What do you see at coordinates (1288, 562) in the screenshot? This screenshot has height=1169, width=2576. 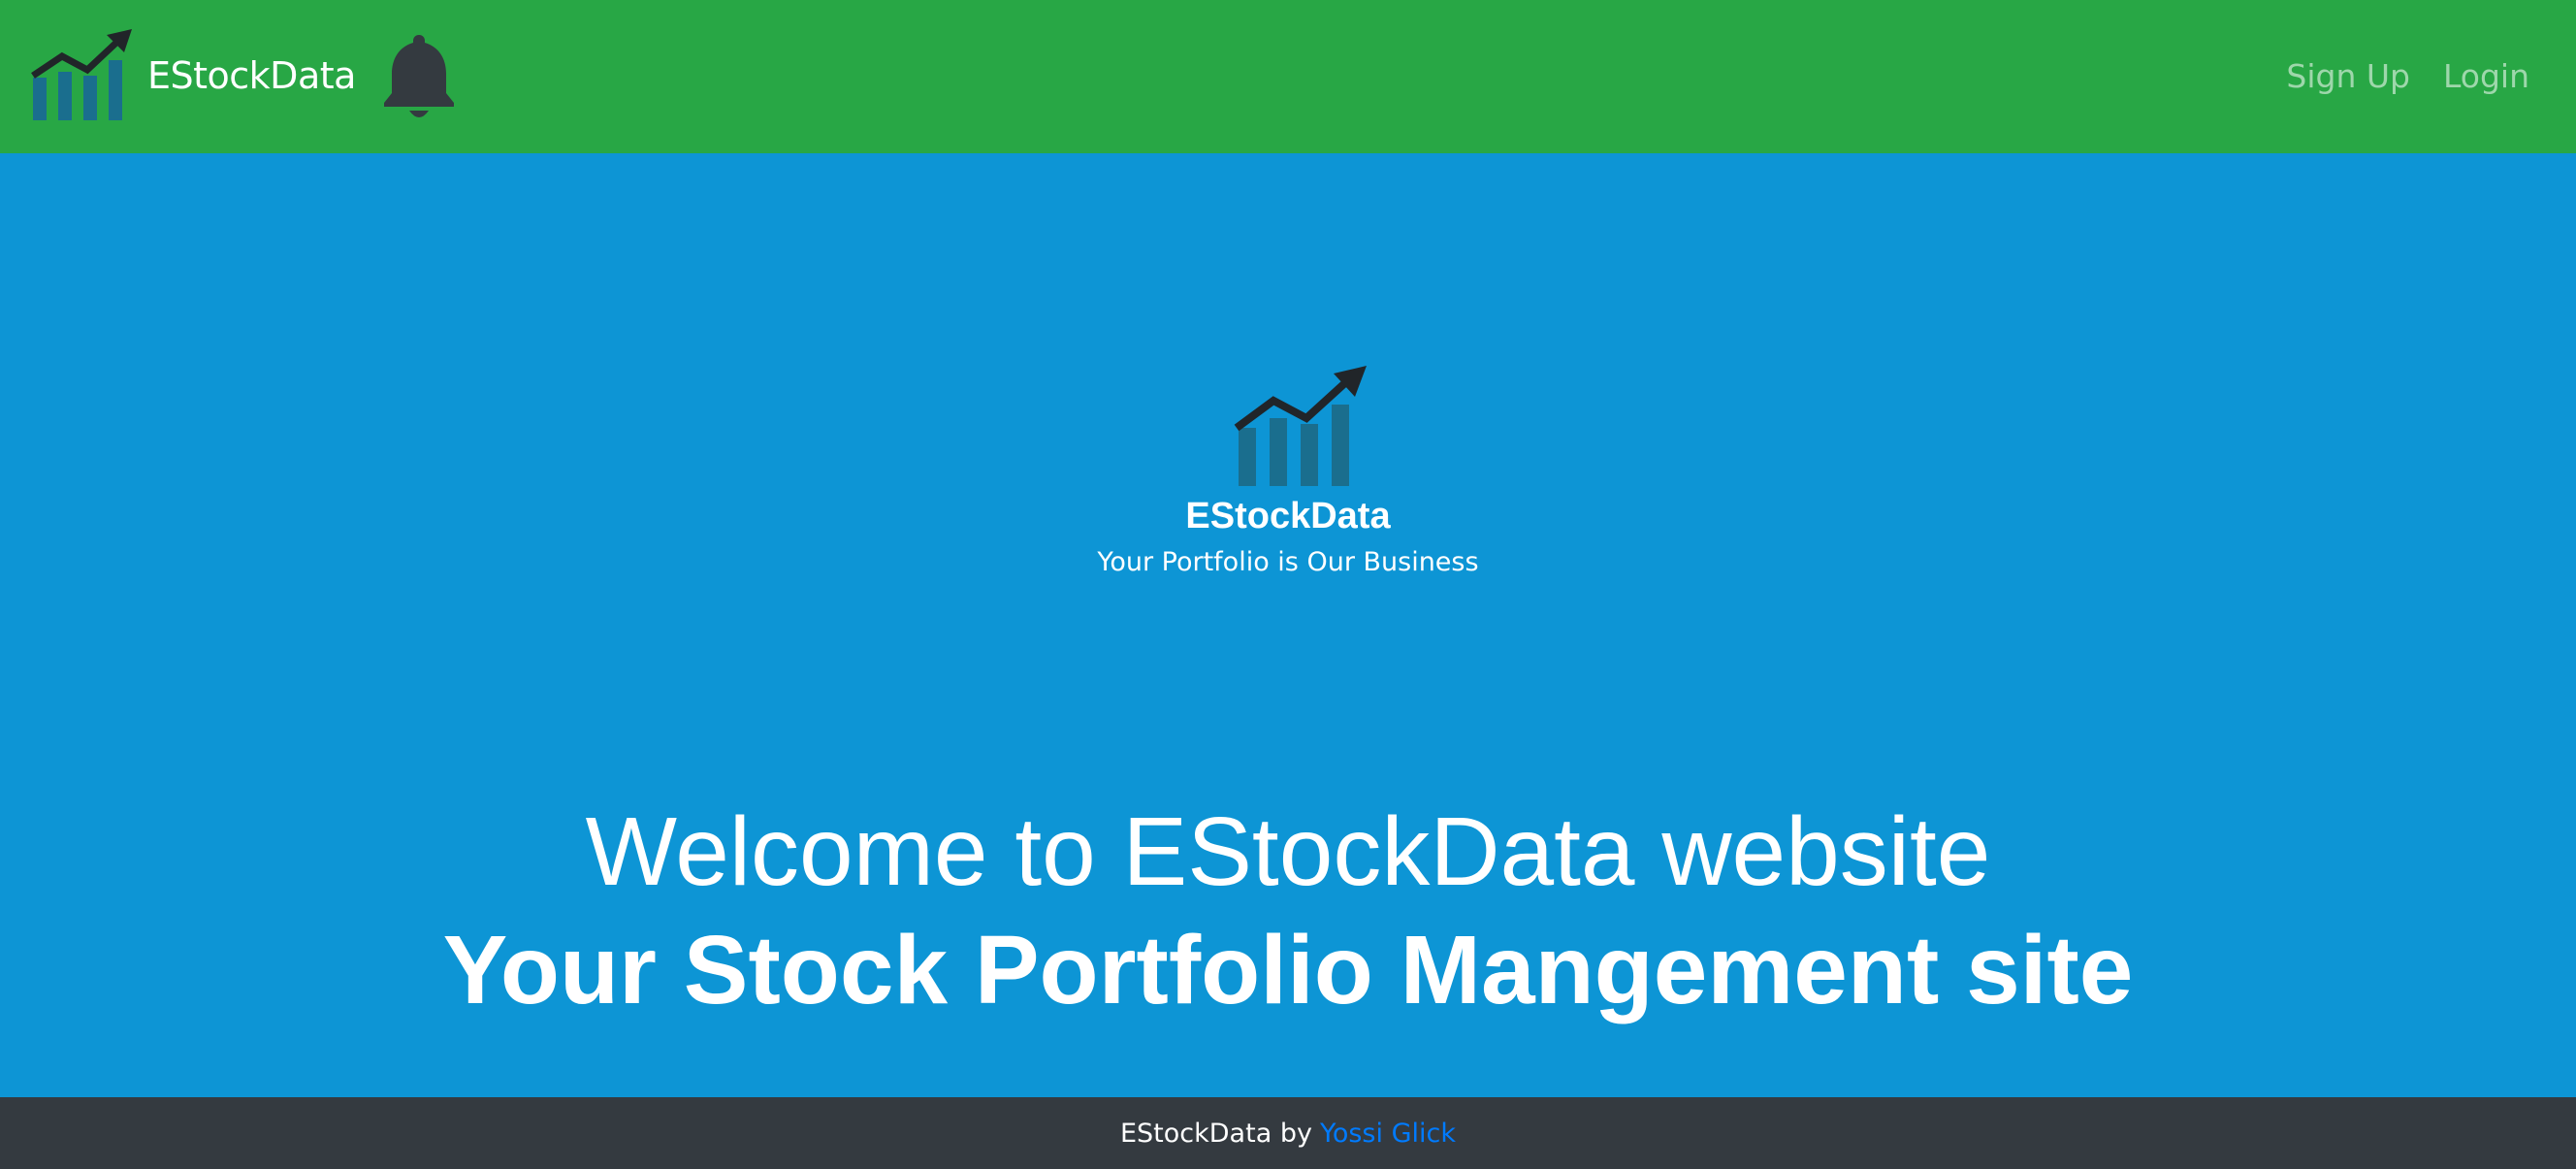 I see `hero-tagline: Your Portfolio is Our Business` at bounding box center [1288, 562].